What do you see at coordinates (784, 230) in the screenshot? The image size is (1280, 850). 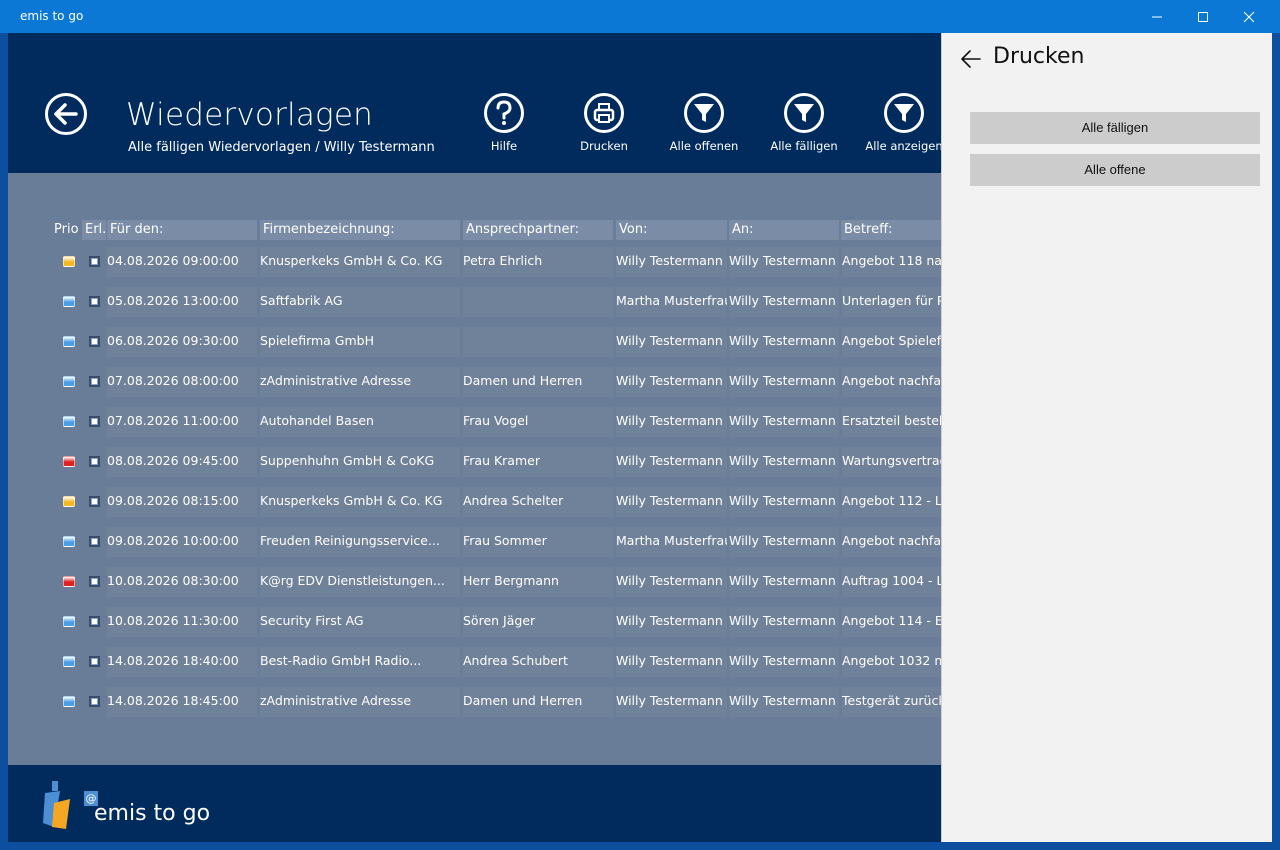 I see `column-header-an: An:` at bounding box center [784, 230].